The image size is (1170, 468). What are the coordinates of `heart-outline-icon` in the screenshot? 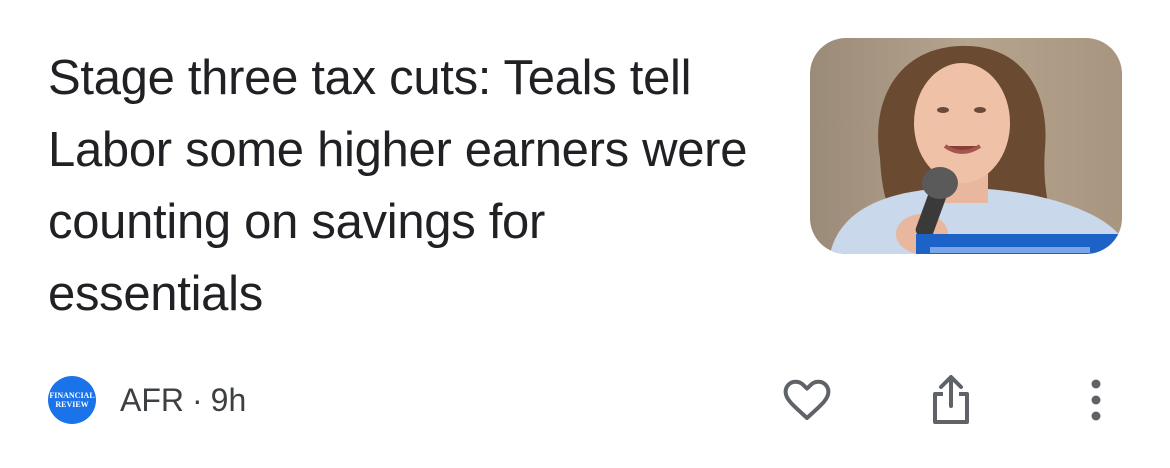 It's located at (807, 399).